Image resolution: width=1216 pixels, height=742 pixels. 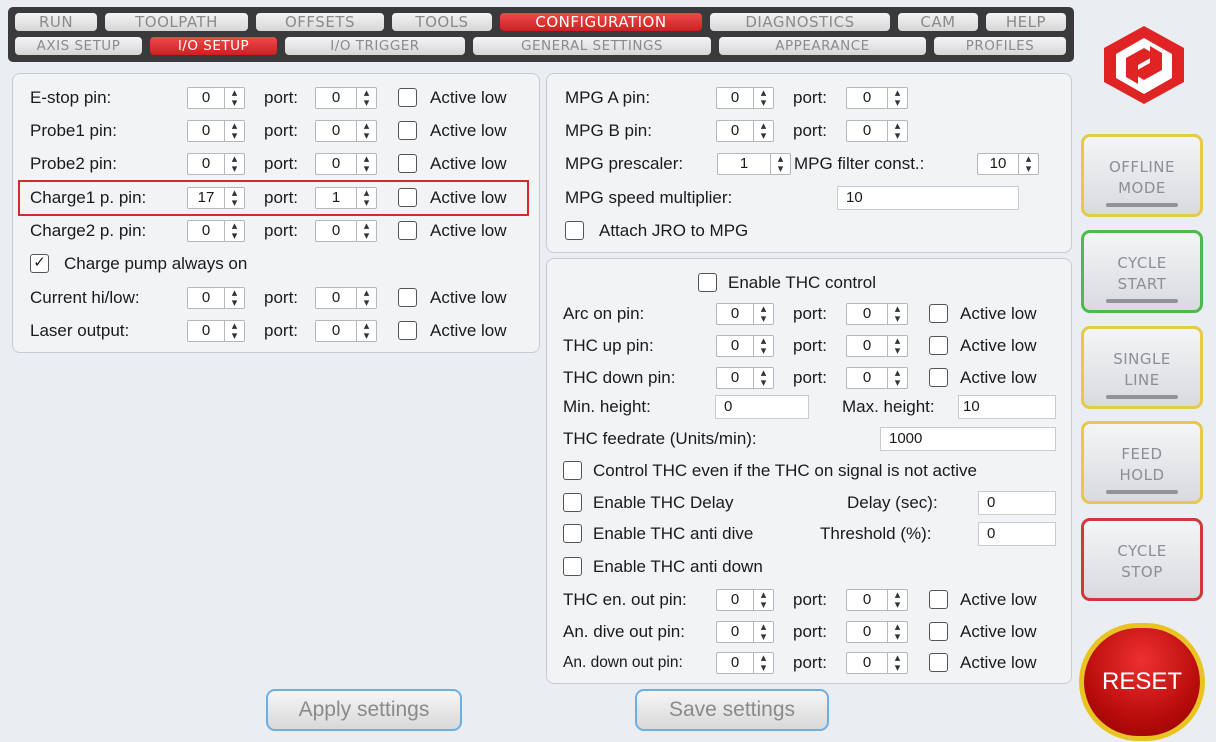 What do you see at coordinates (1017, 534) in the screenshot?
I see `threshold-input: 0` at bounding box center [1017, 534].